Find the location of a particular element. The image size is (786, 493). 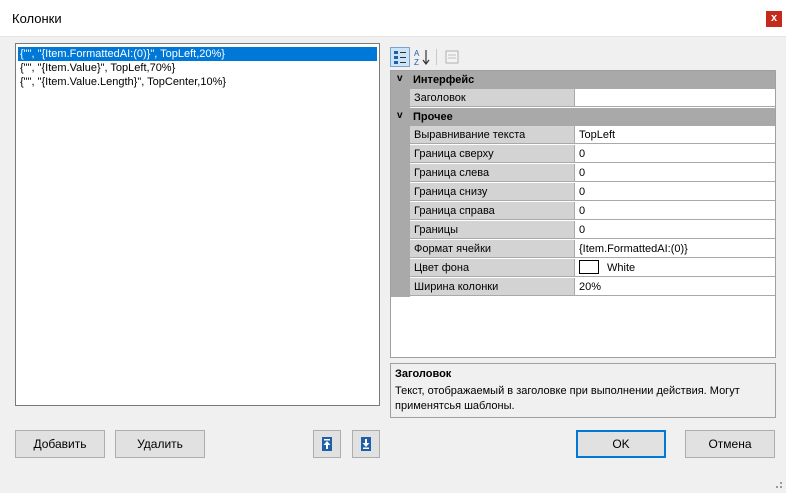

property-value is located at coordinates (674, 98).